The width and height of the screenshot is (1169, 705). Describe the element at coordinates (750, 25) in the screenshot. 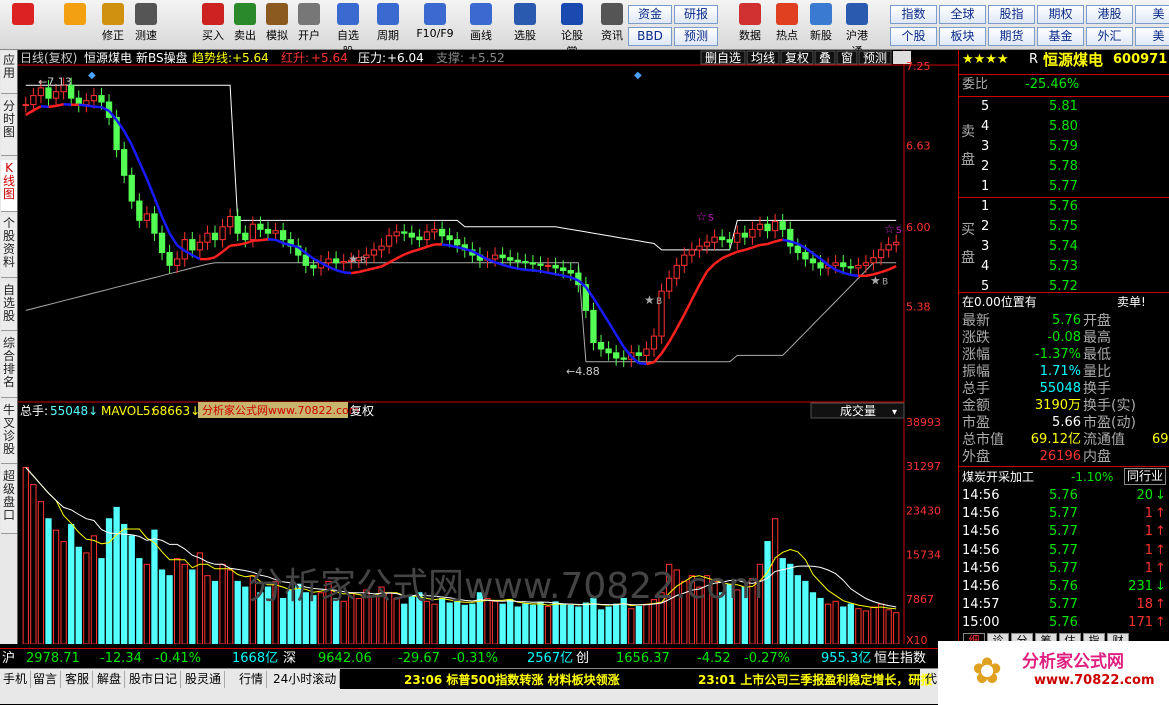

I see `data-button: 数据` at that location.